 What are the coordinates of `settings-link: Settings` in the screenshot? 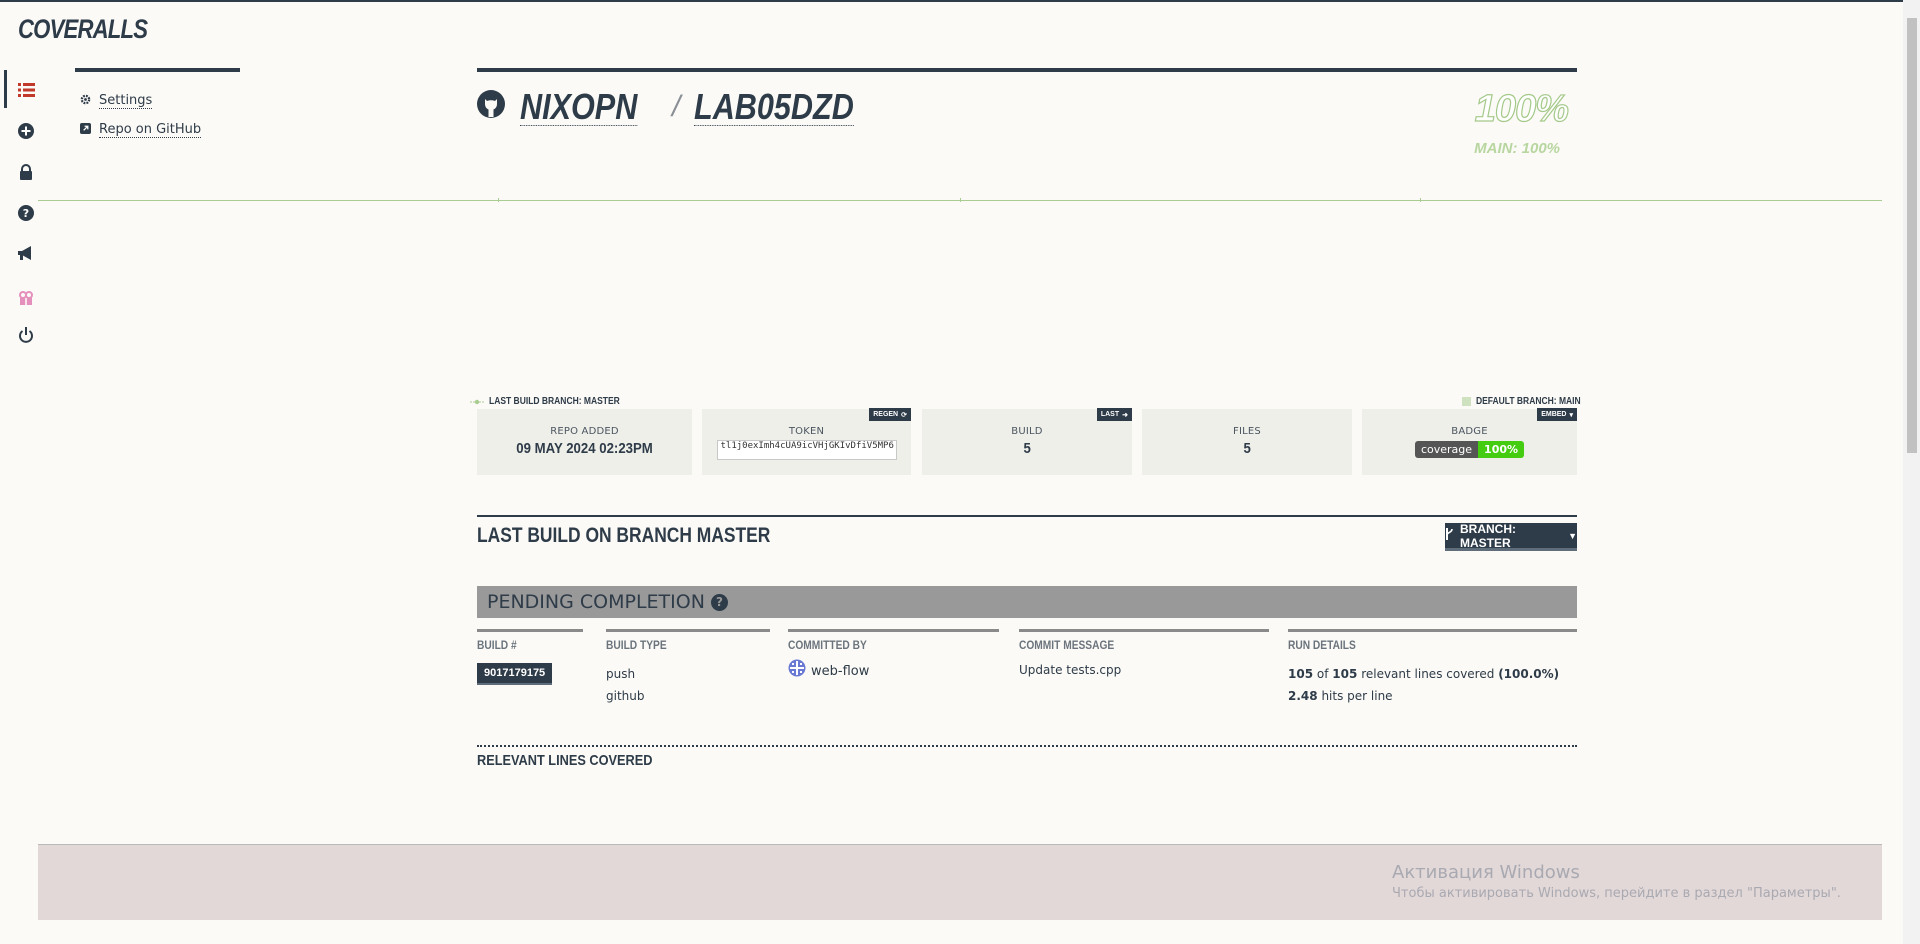 It's located at (116, 101).